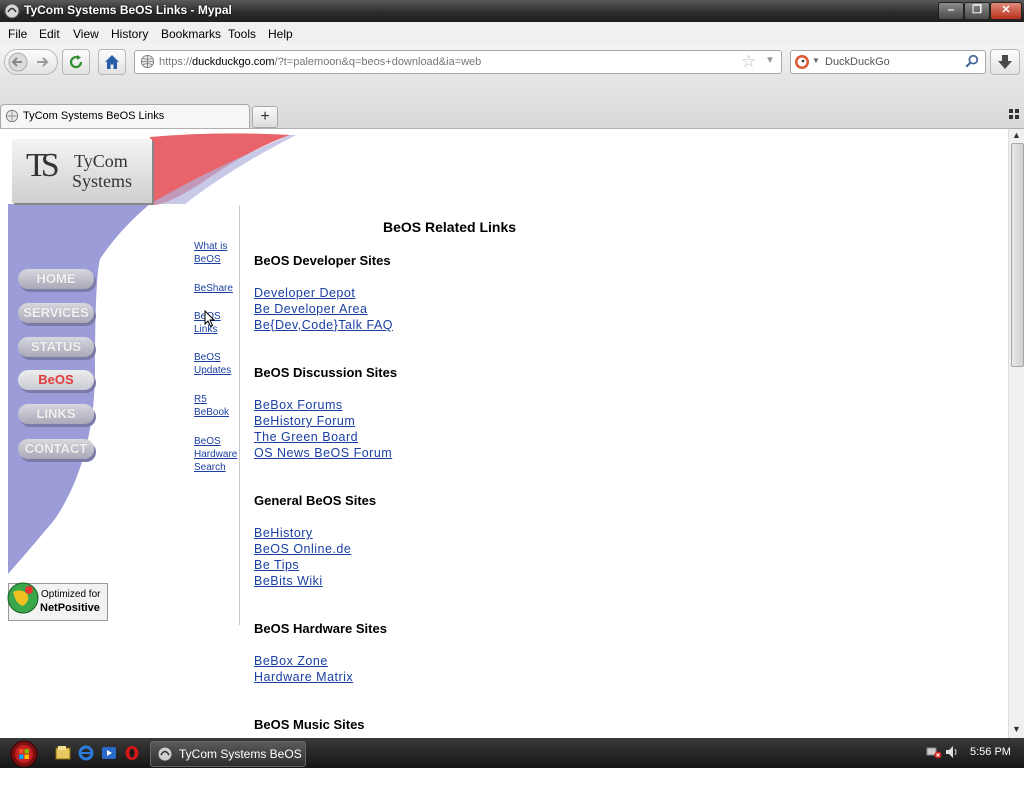 Image resolution: width=1024 pixels, height=790 pixels. I want to click on link-bebox-zone: BeBox Zone, so click(291, 661).